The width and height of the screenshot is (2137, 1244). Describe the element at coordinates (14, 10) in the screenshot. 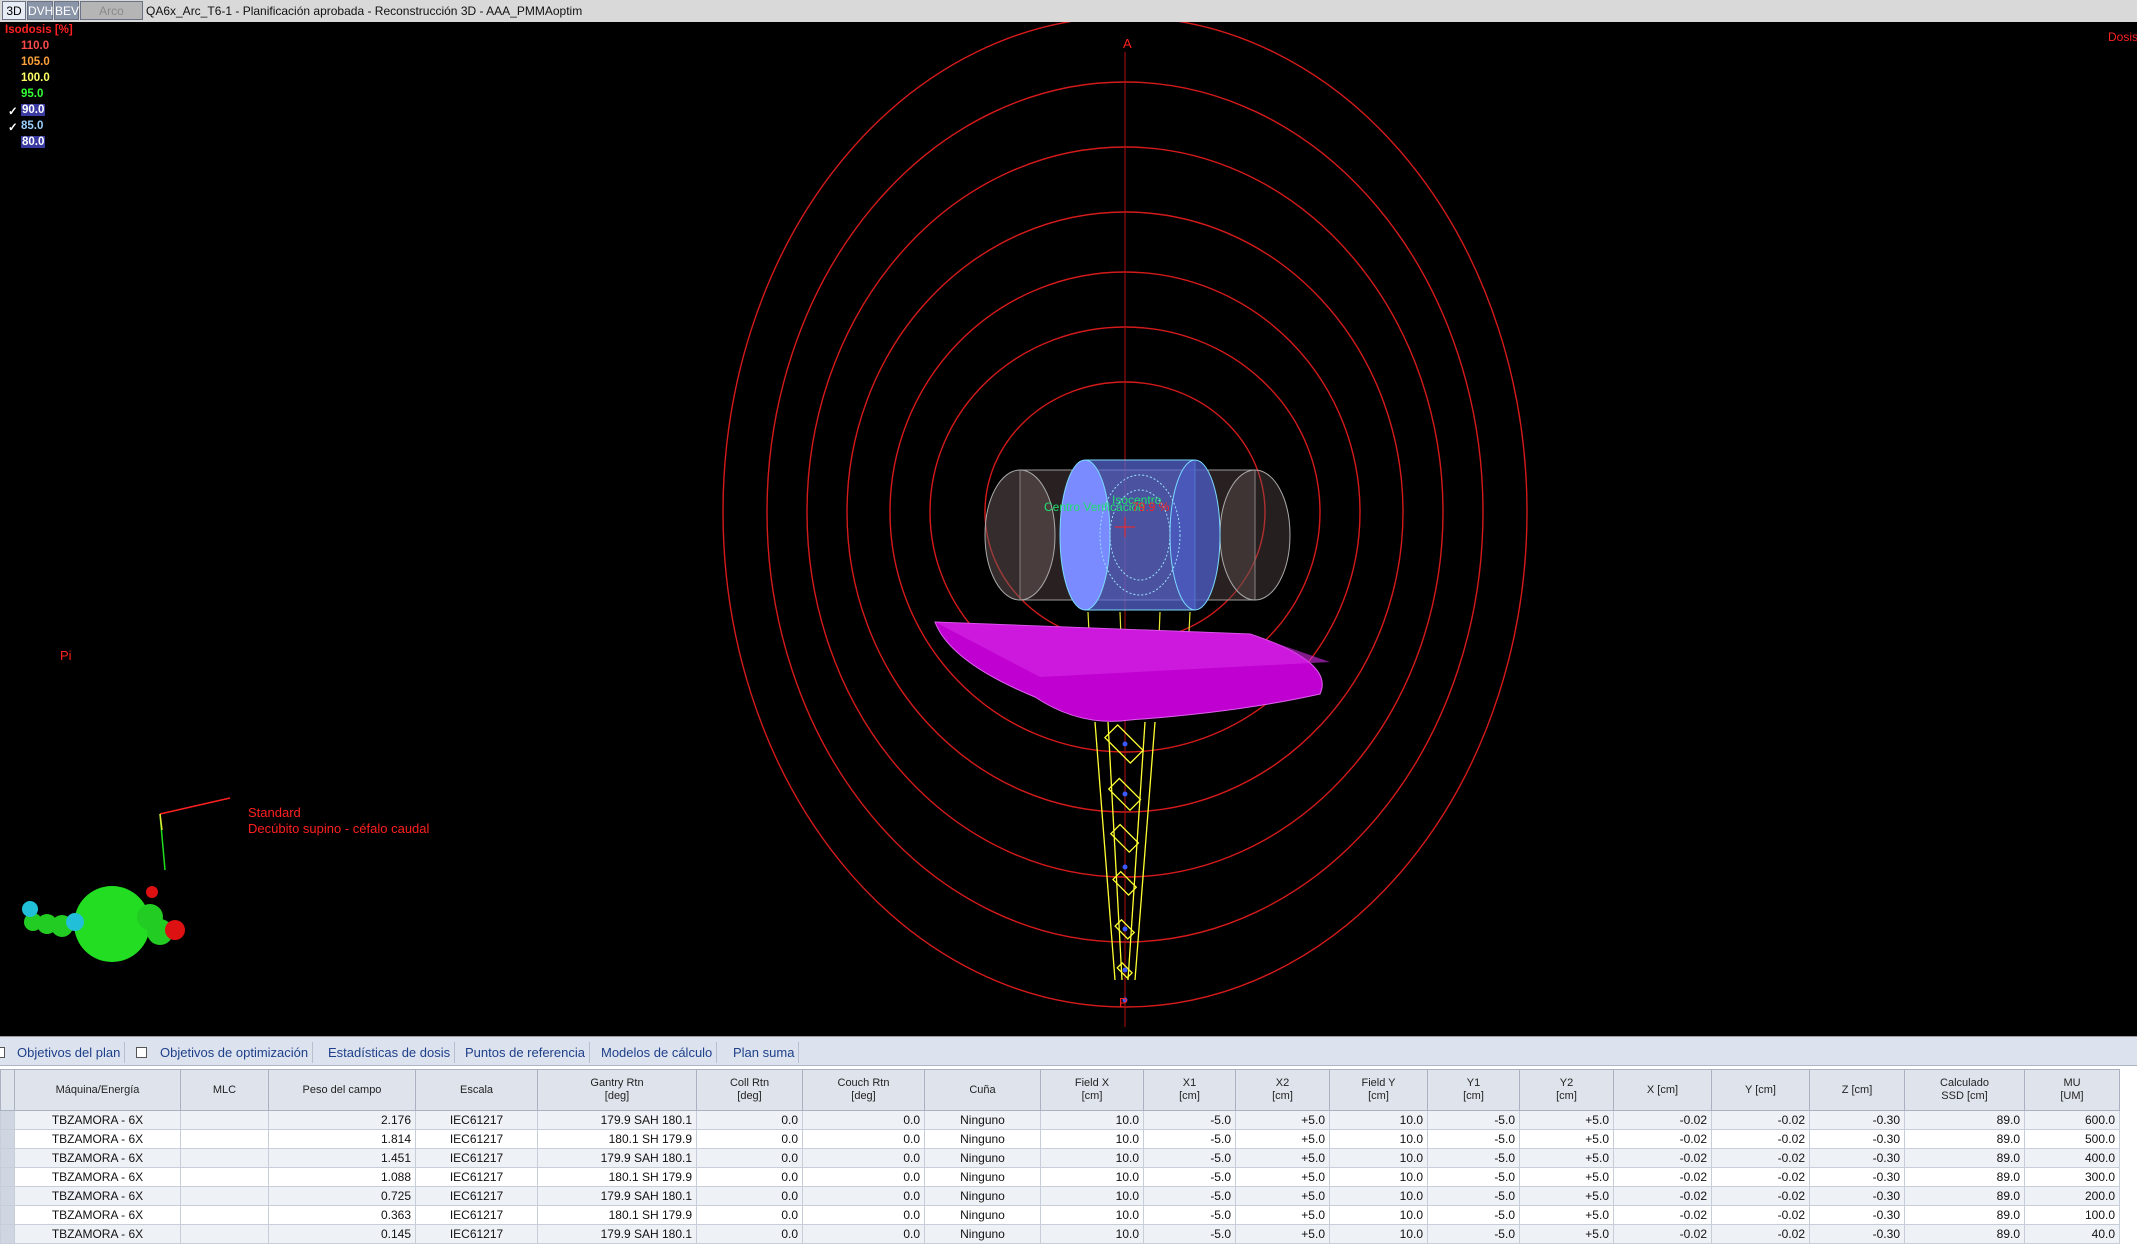

I see `tab-3d: 3D` at that location.